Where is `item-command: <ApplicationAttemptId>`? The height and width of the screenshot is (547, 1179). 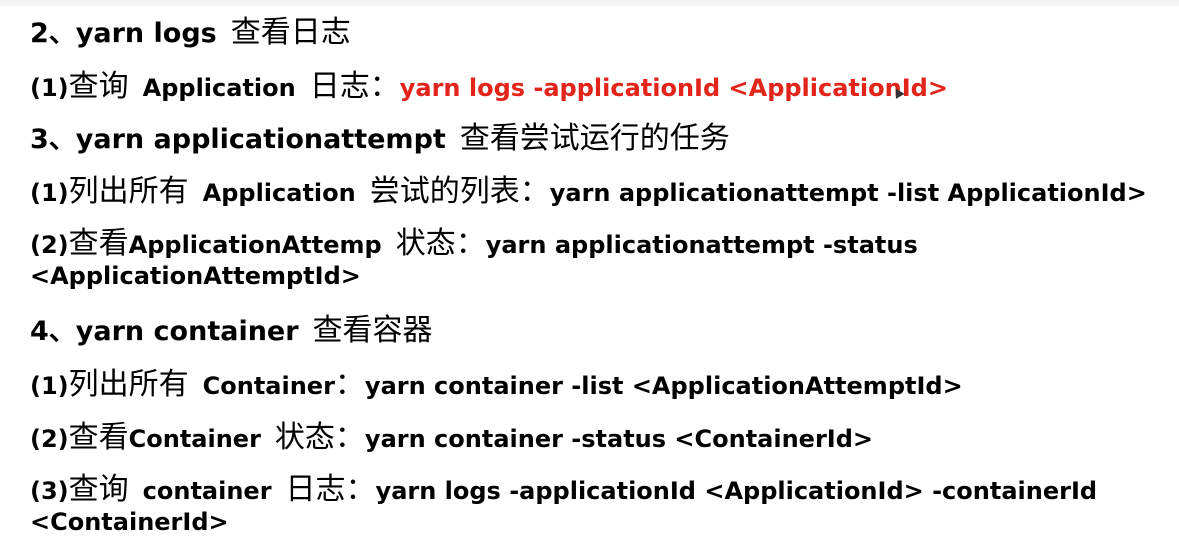
item-command: <ApplicationAttemptId> is located at coordinates (195, 276).